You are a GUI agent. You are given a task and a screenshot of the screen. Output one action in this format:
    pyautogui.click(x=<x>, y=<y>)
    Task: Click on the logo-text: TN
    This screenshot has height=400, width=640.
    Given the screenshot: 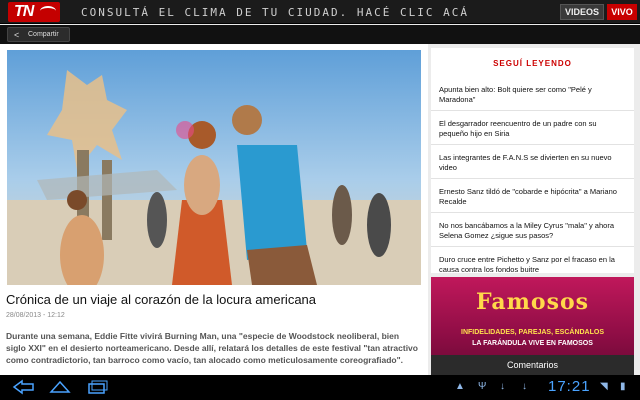 What is the action you would take?
    pyautogui.click(x=24, y=11)
    